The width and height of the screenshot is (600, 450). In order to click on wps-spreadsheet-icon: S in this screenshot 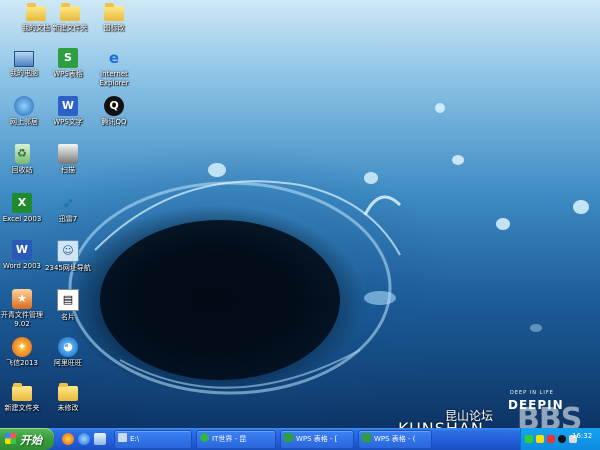, I will do `click(68, 58)`.